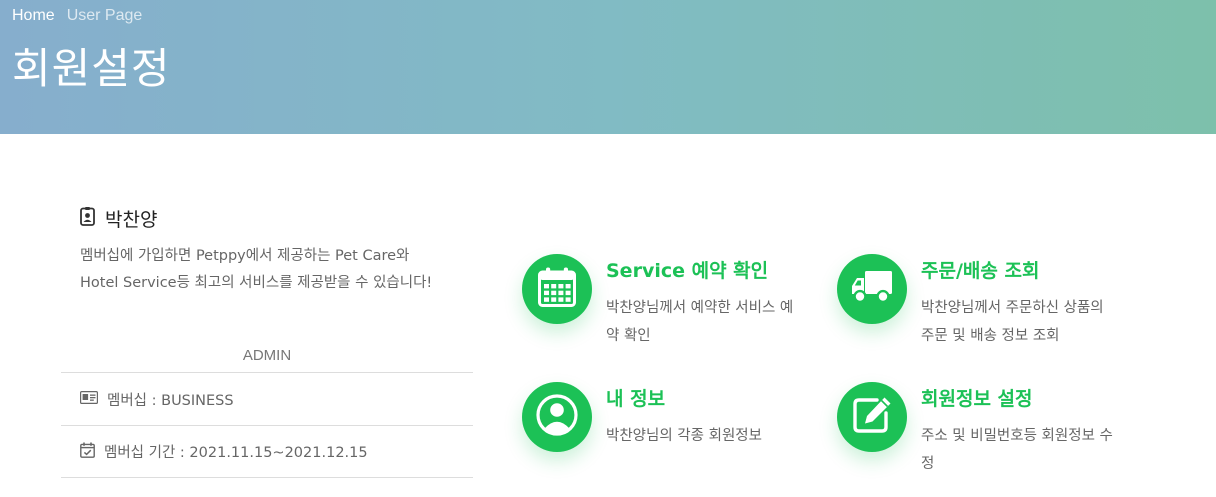 The image size is (1216, 497). I want to click on profile-name: 박찬양, so click(131, 220).